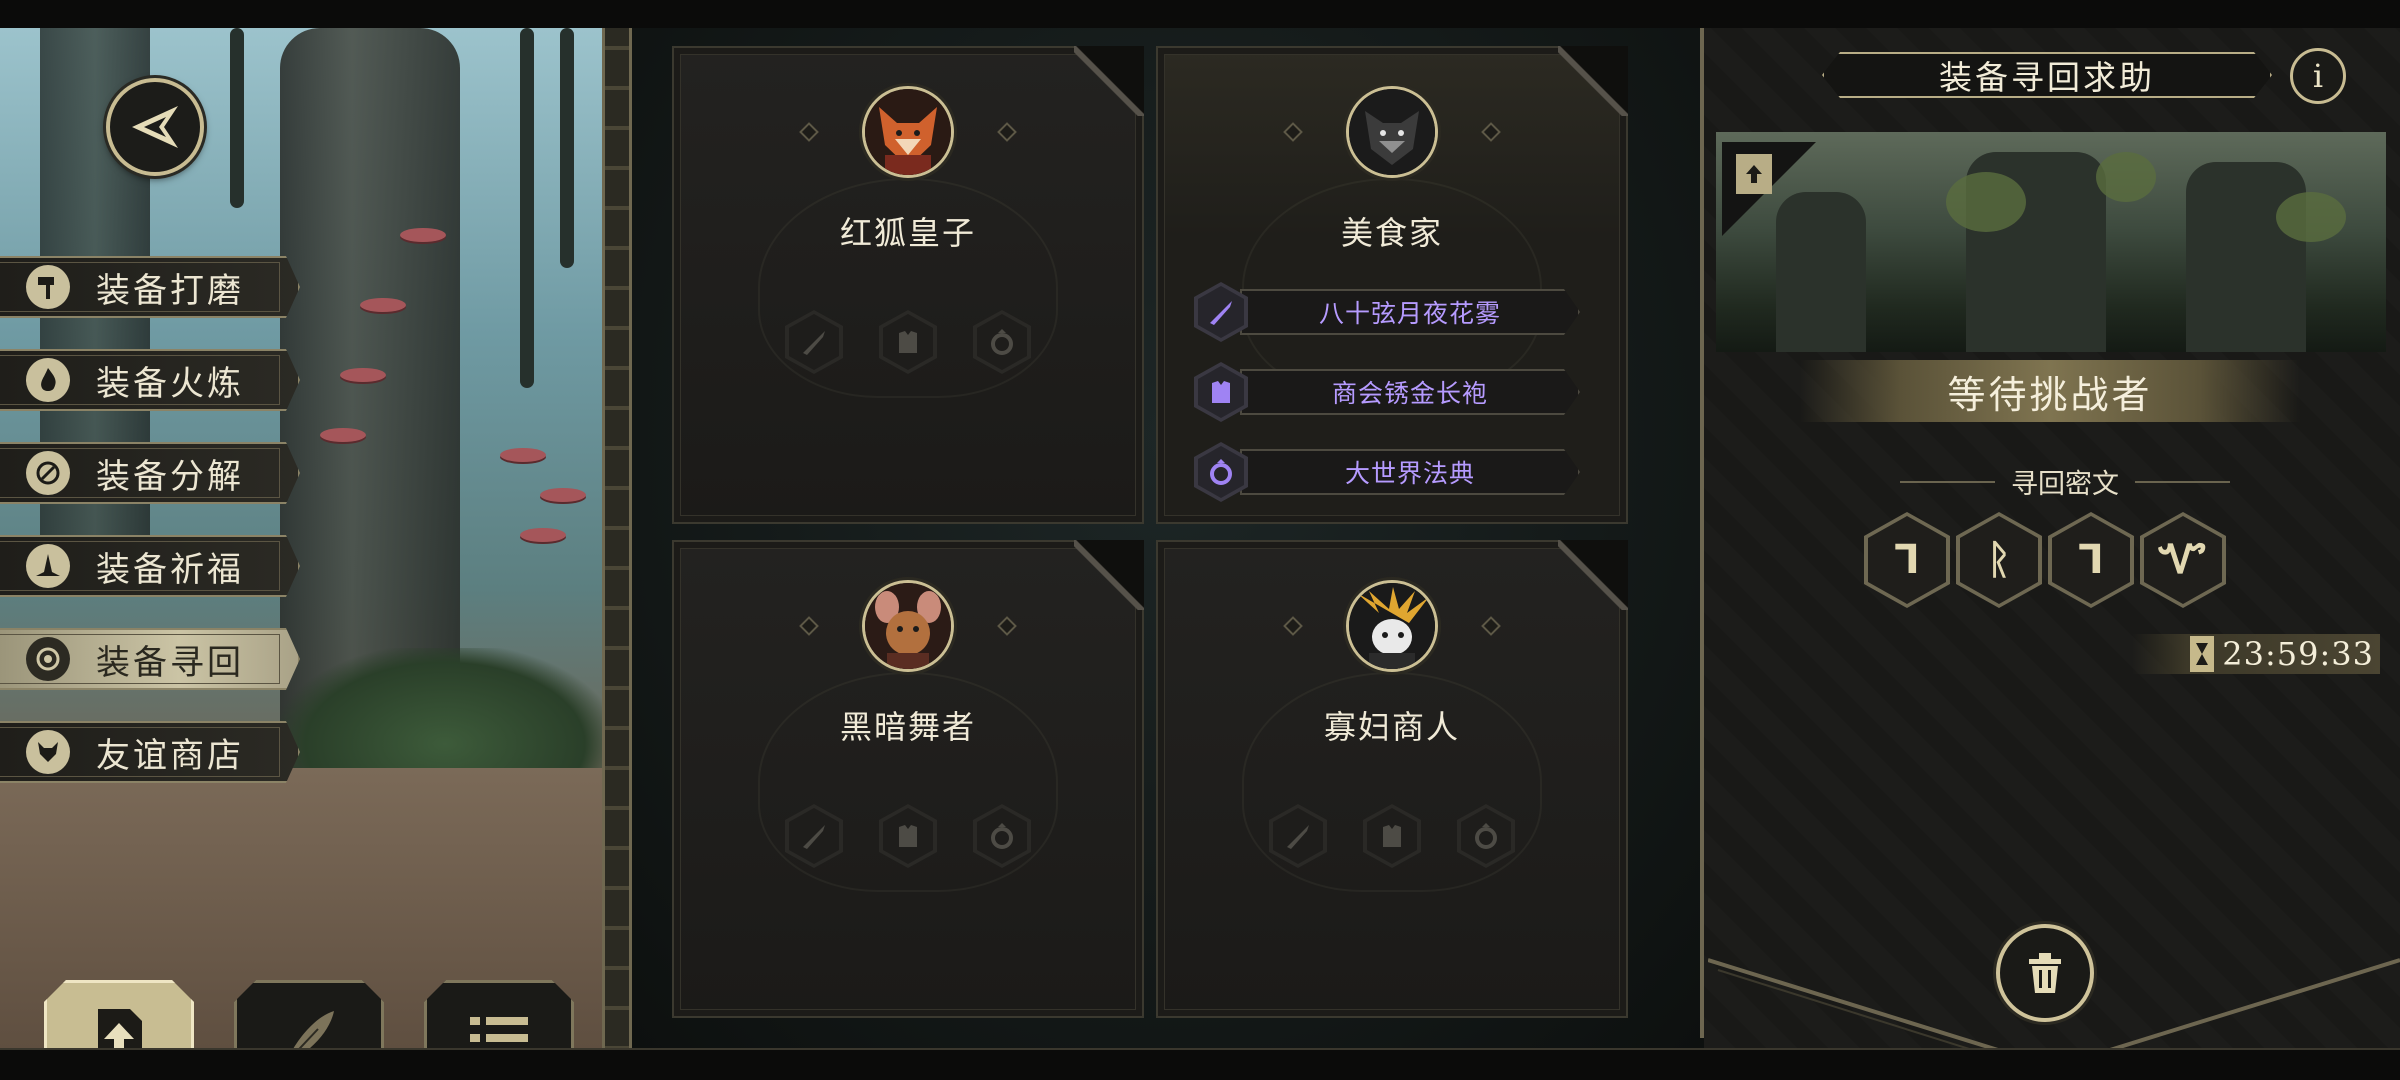 This screenshot has height=1080, width=2400. What do you see at coordinates (1392, 779) in the screenshot?
I see `hero-card: 寡妇商人` at bounding box center [1392, 779].